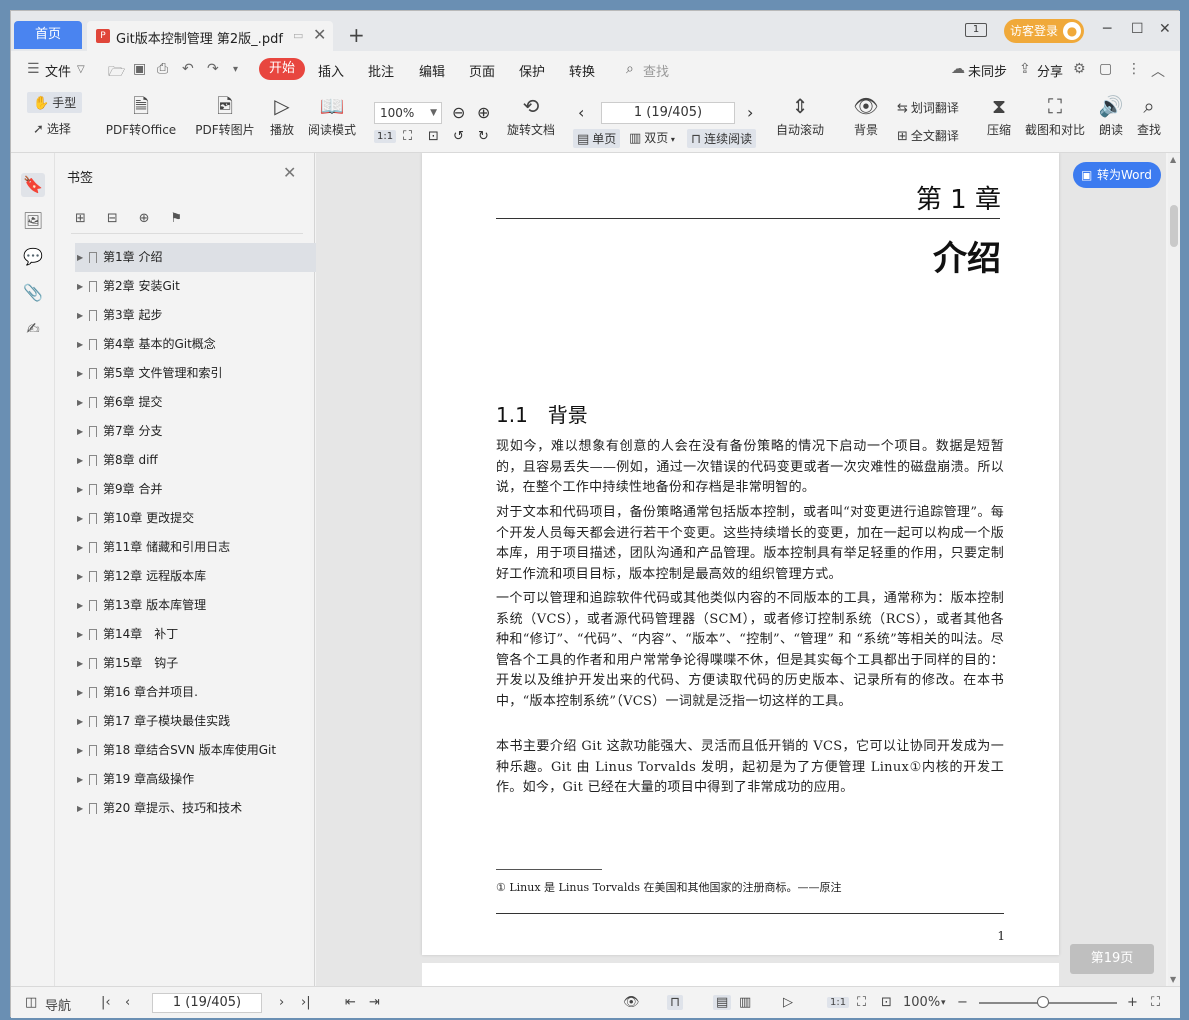 This screenshot has height=1020, width=1189. Describe the element at coordinates (532, 70) in the screenshot. I see `menu-protect: 保护` at that location.